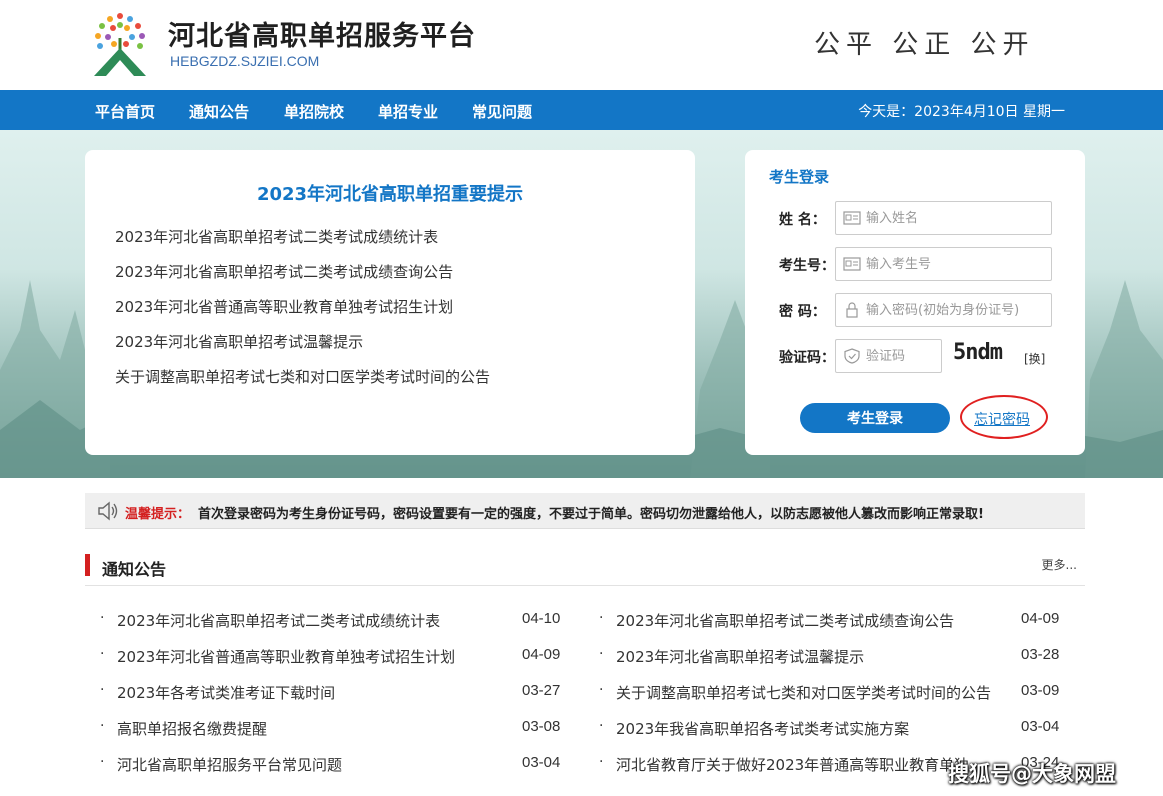 The width and height of the screenshot is (1163, 796). I want to click on name-input, so click(956, 218).